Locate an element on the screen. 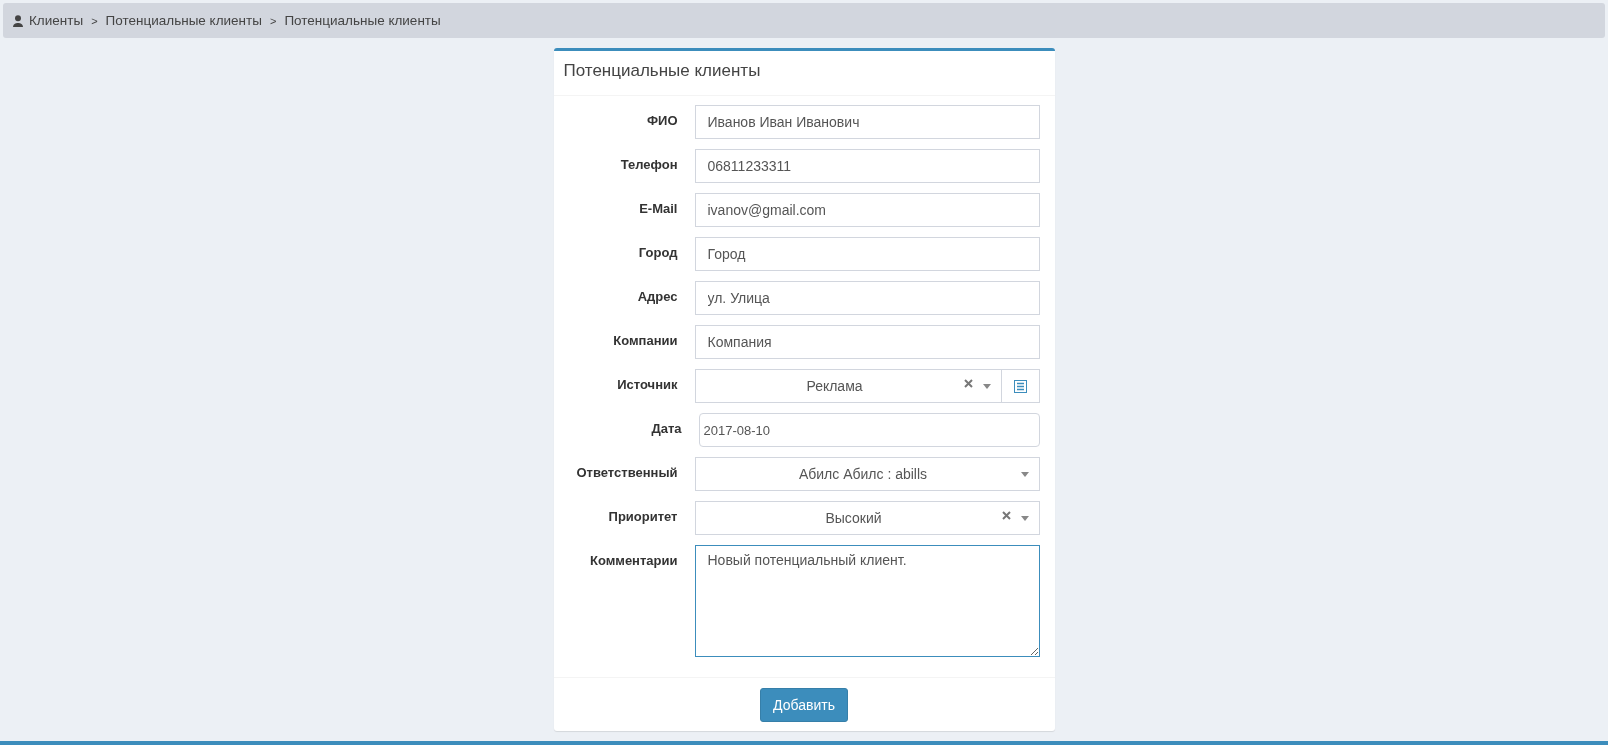 The image size is (1608, 745). select-field: Реклама is located at coordinates (848, 386).